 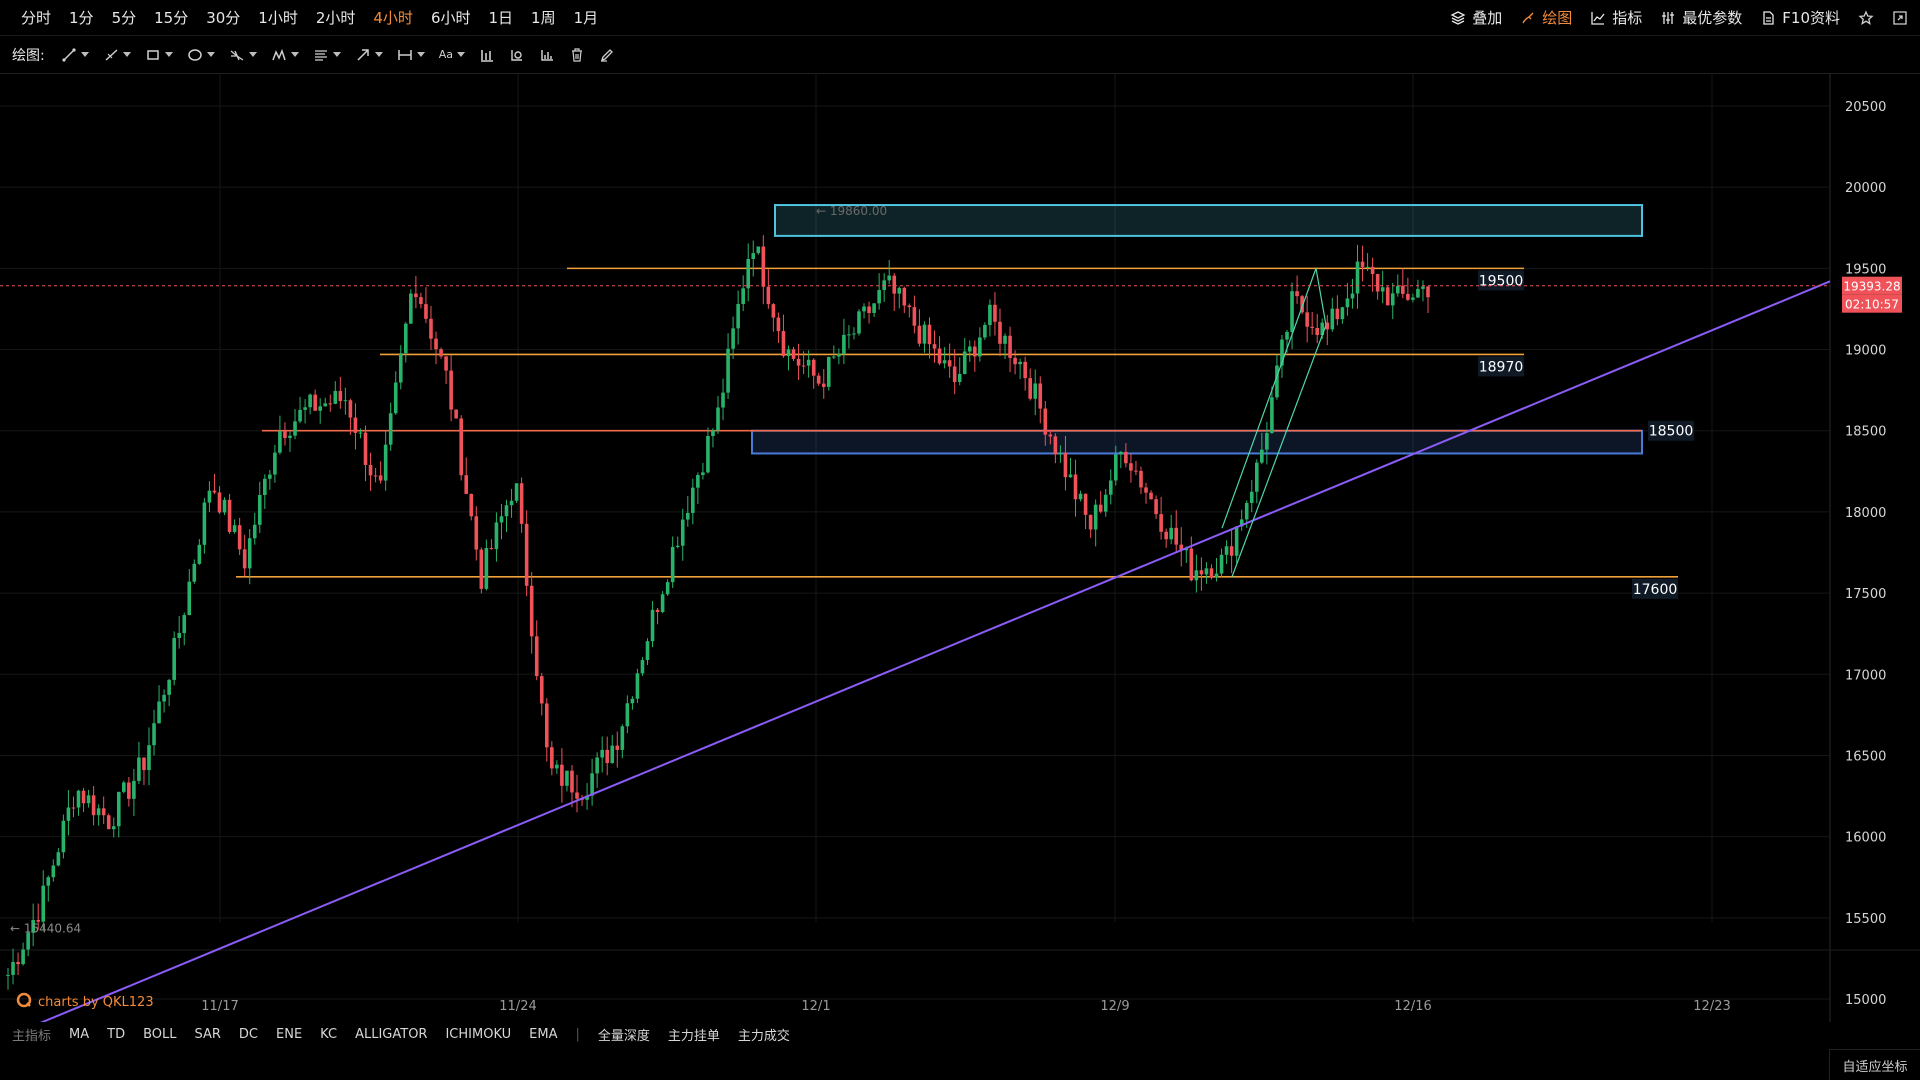 I want to click on timeframe-8: 6小时, so click(x=451, y=17).